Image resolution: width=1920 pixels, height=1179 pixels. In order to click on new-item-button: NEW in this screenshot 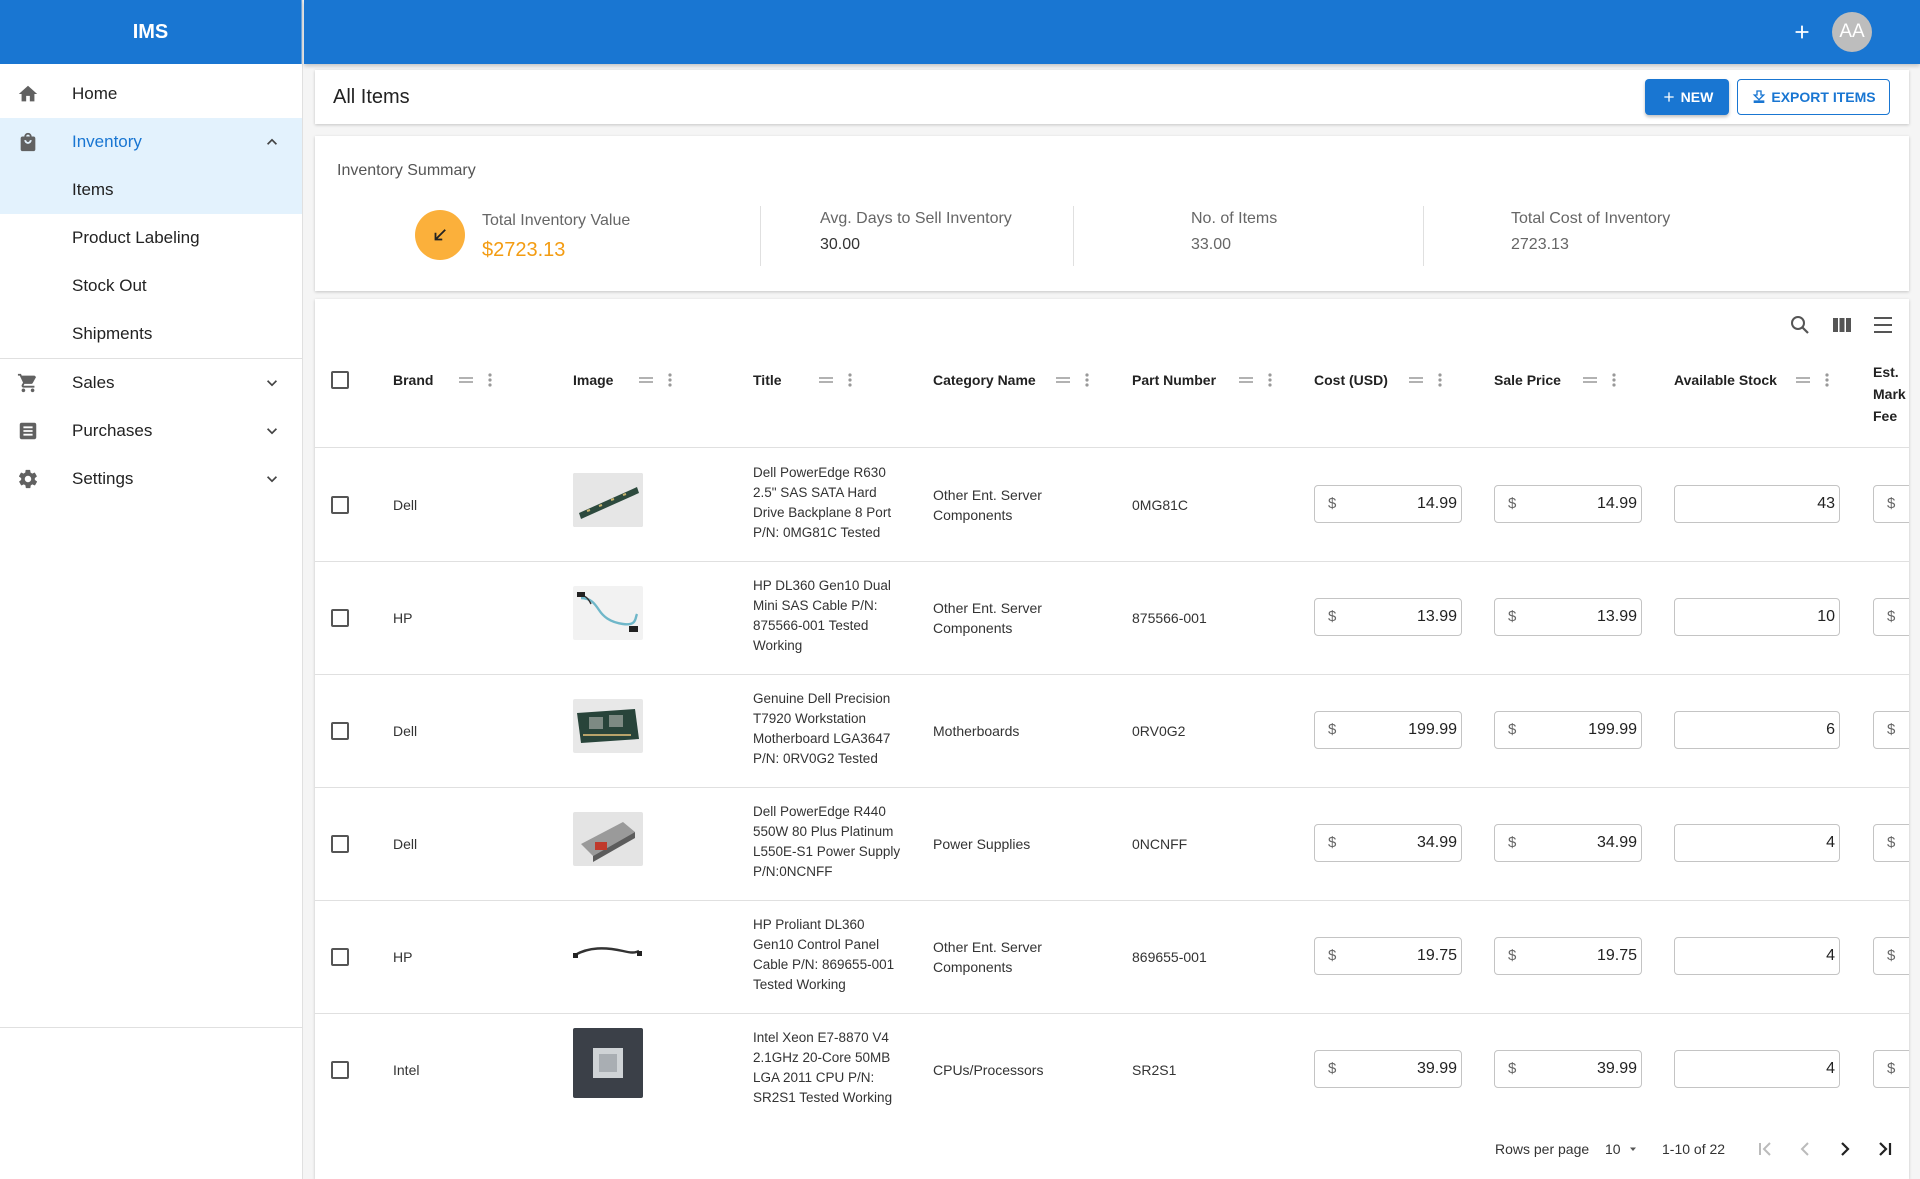, I will do `click(1687, 97)`.